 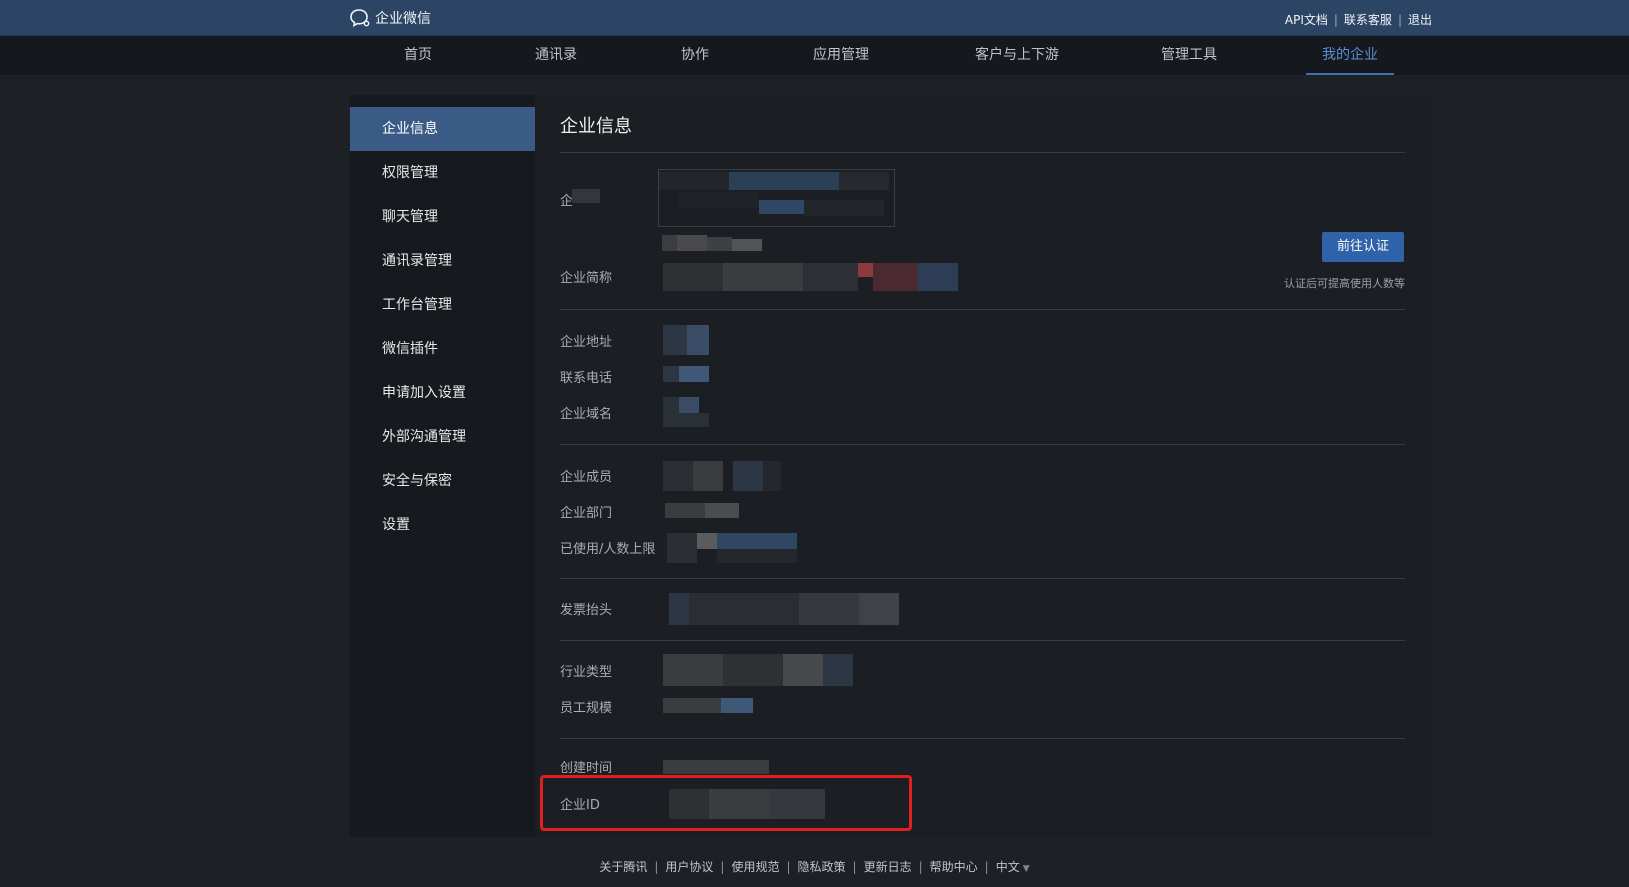 What do you see at coordinates (623, 867) in the screenshot?
I see `footer-link-about: 关于腾讯` at bounding box center [623, 867].